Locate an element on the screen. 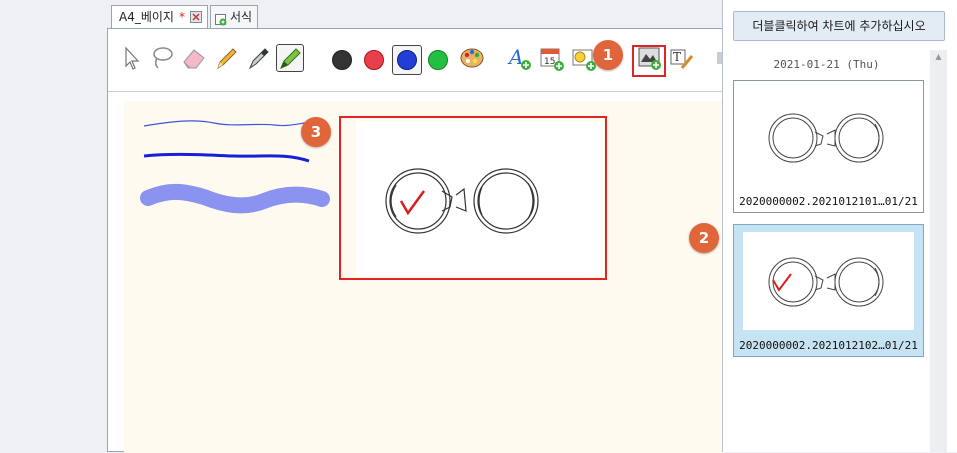  color-blue-selected is located at coordinates (407, 60).